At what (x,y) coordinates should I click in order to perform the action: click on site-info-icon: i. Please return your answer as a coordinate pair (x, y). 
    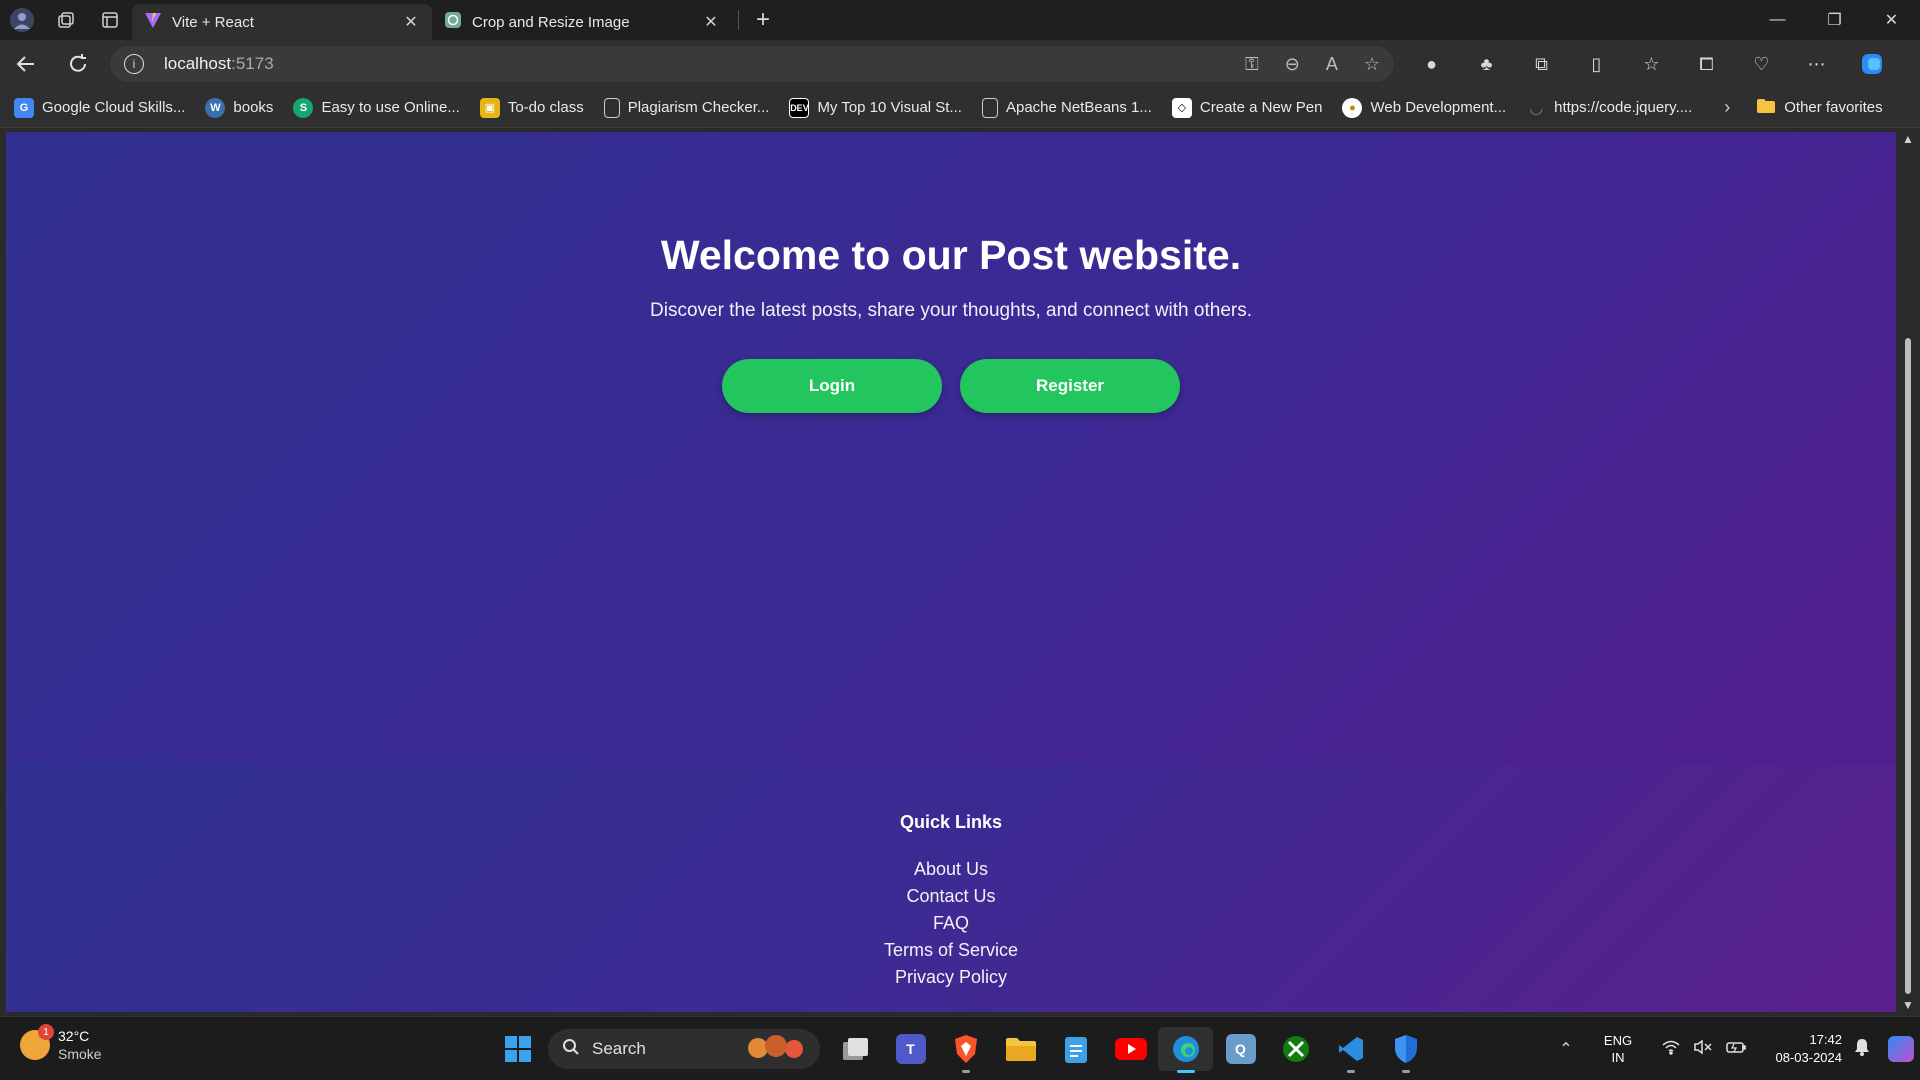
    Looking at the image, I should click on (134, 64).